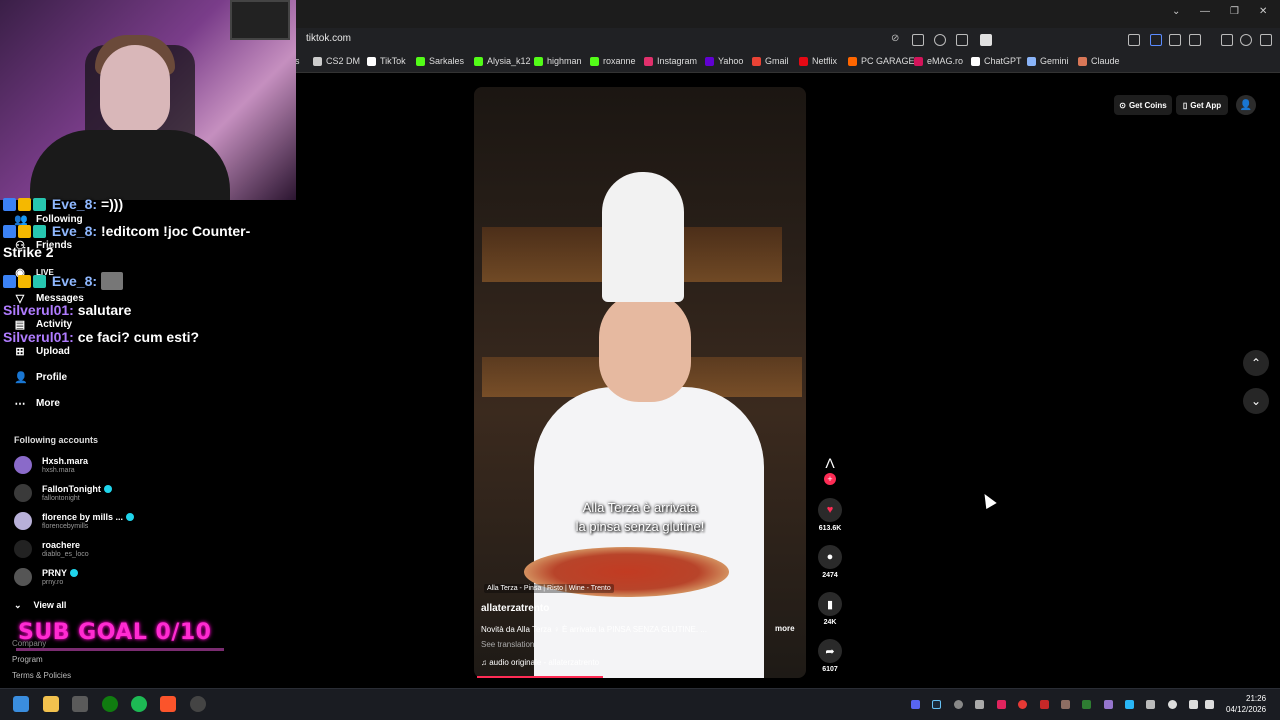 The width and height of the screenshot is (1280, 720). Describe the element at coordinates (1099, 61) in the screenshot. I see `bookmark-item: Claude` at that location.